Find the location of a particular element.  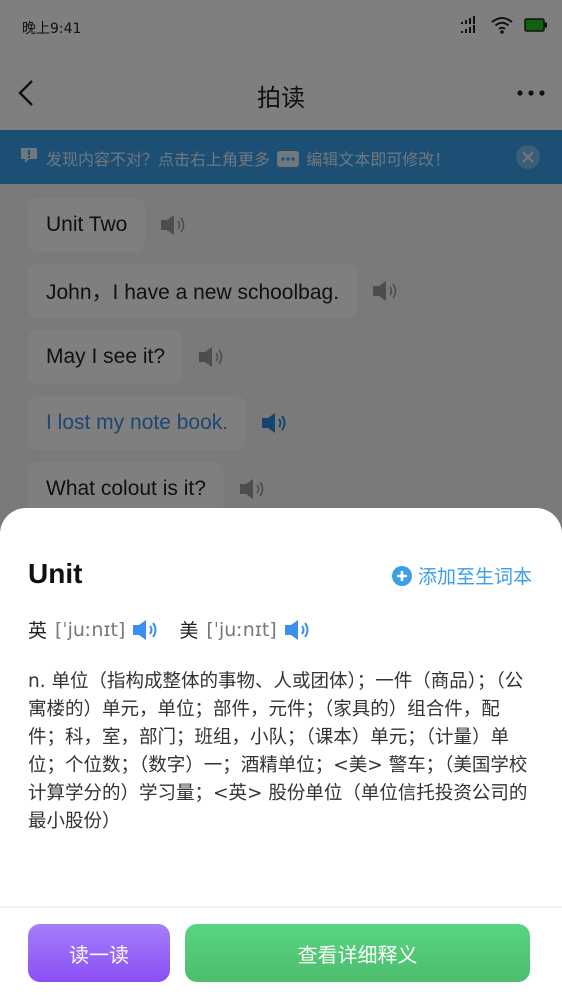

read-aloud-button: 读一读 is located at coordinates (99, 953).